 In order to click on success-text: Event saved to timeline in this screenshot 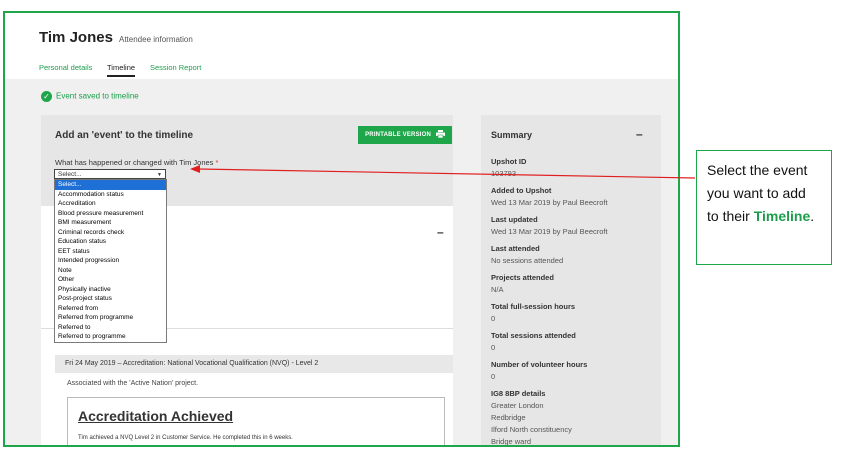, I will do `click(97, 96)`.